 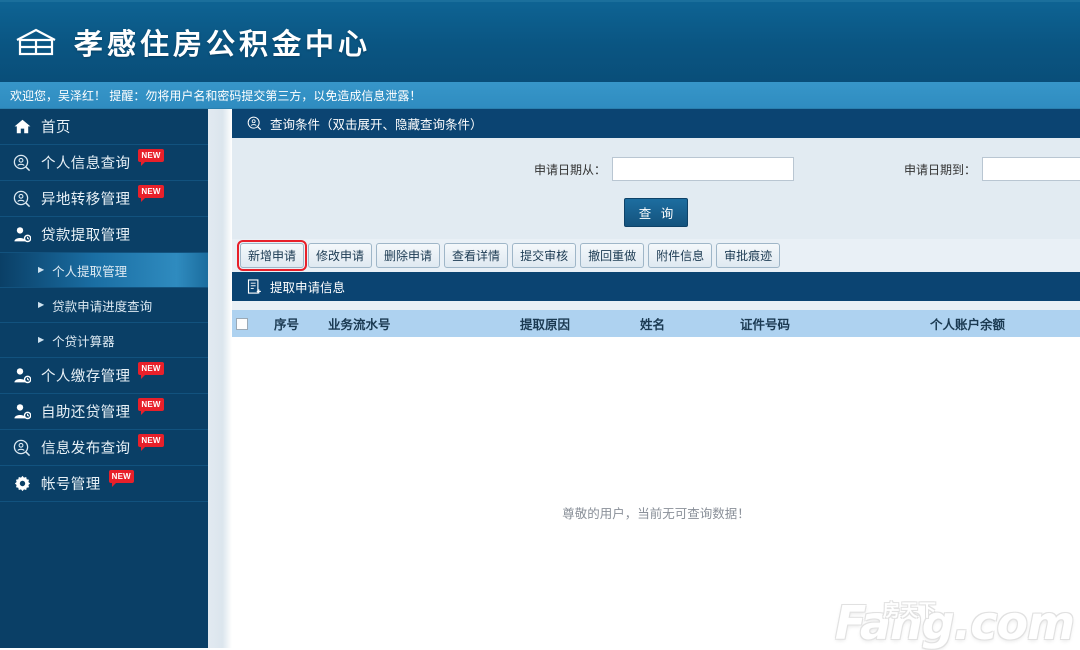 I want to click on sidebar-item-label: 异地转移管理, so click(x=85, y=198).